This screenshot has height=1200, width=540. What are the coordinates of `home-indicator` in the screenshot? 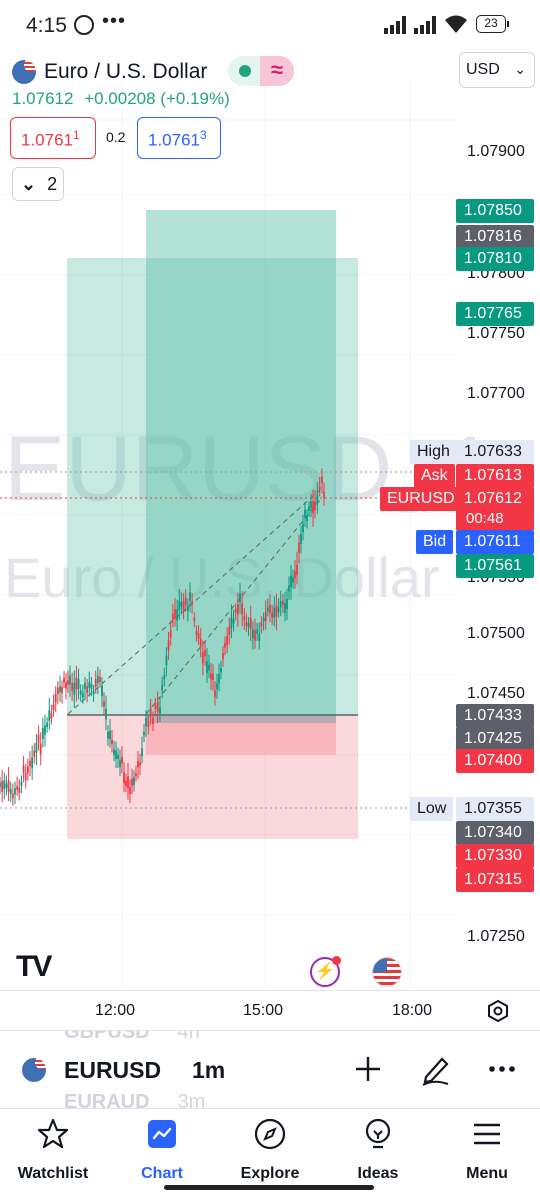 It's located at (269, 1187).